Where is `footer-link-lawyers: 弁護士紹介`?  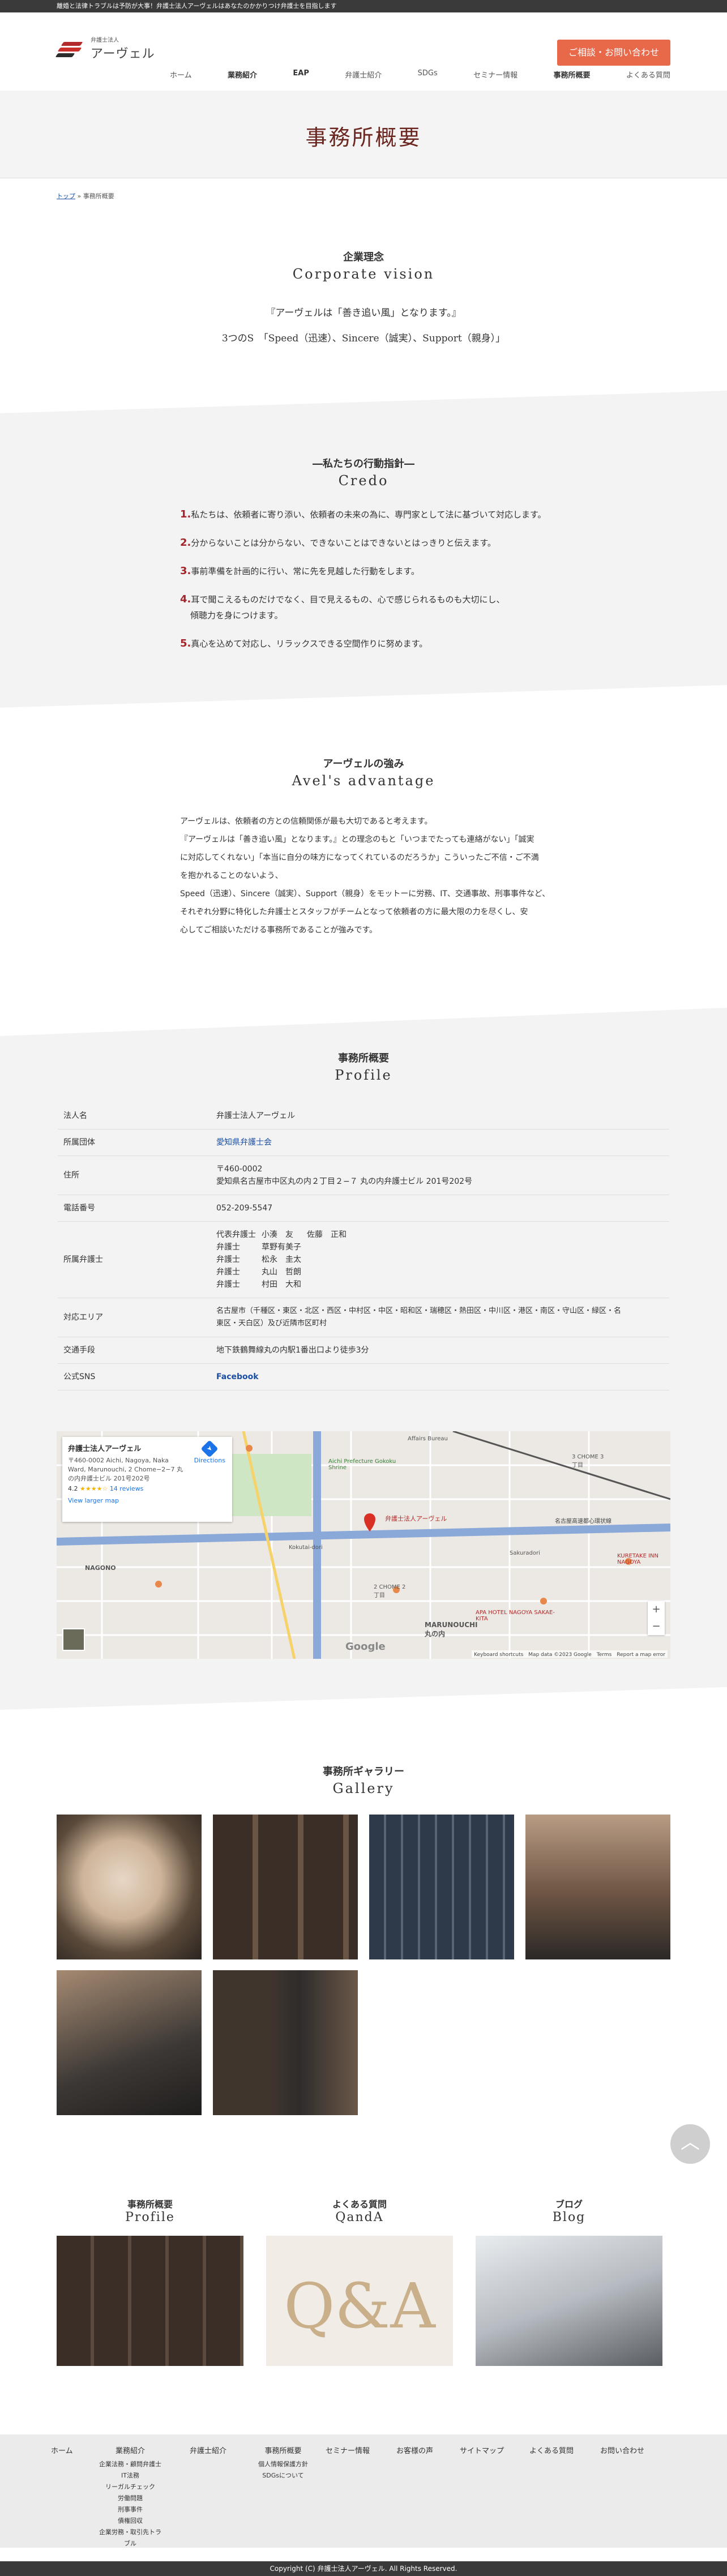 footer-link-lawyers: 弁護士紹介 is located at coordinates (208, 2450).